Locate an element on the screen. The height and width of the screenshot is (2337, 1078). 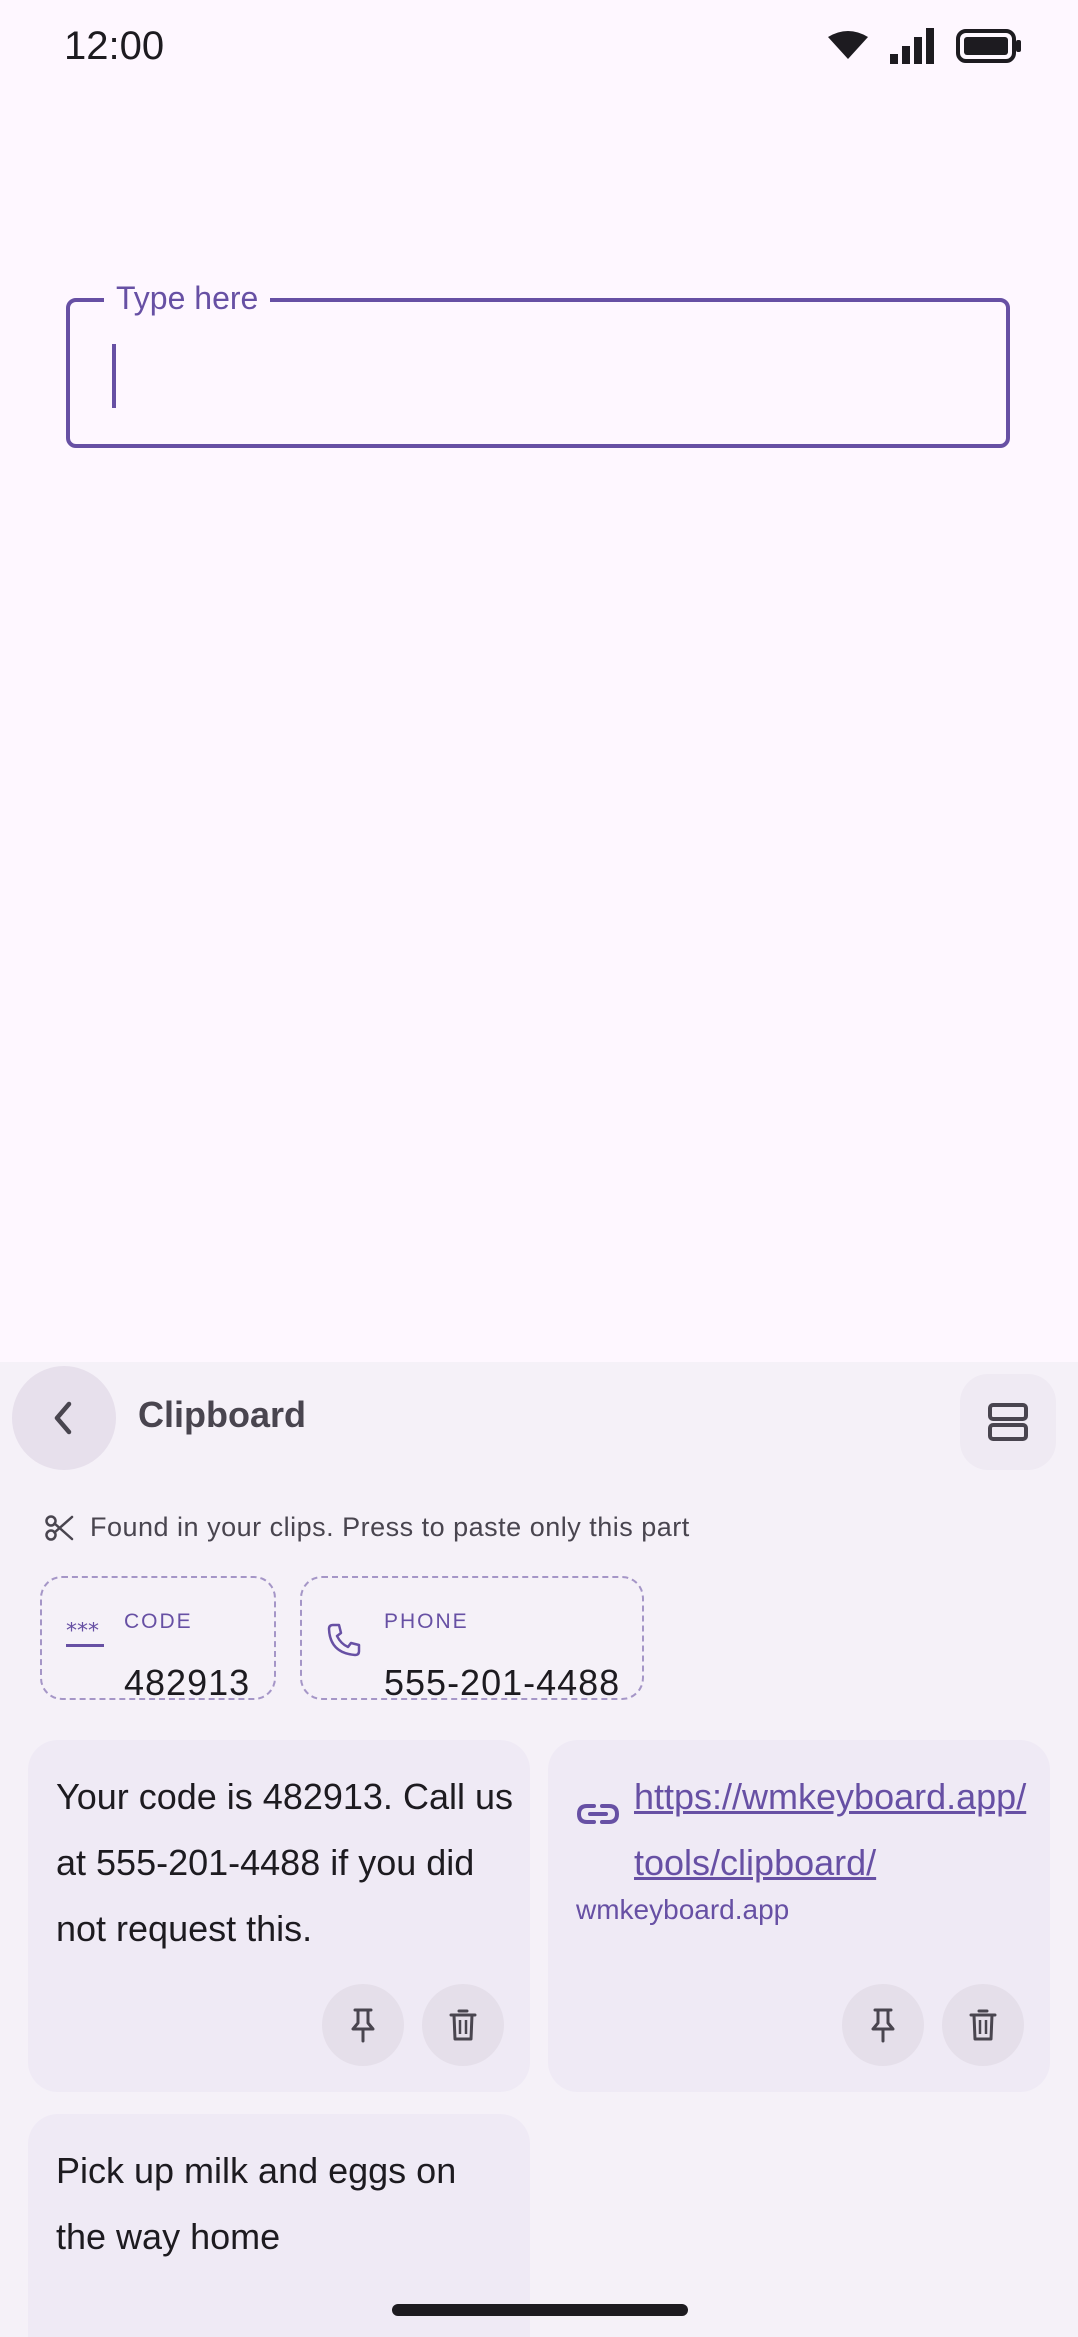
status-icons is located at coordinates (925, 46).